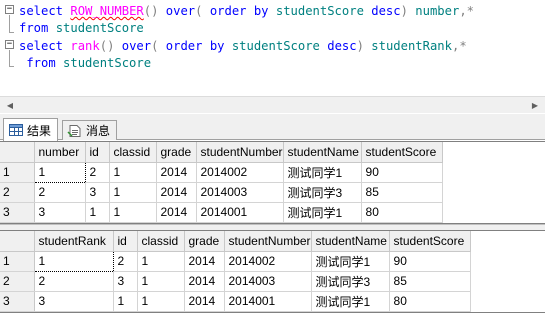 The width and height of the screenshot is (545, 313). I want to click on code-token: desc, so click(342, 46).